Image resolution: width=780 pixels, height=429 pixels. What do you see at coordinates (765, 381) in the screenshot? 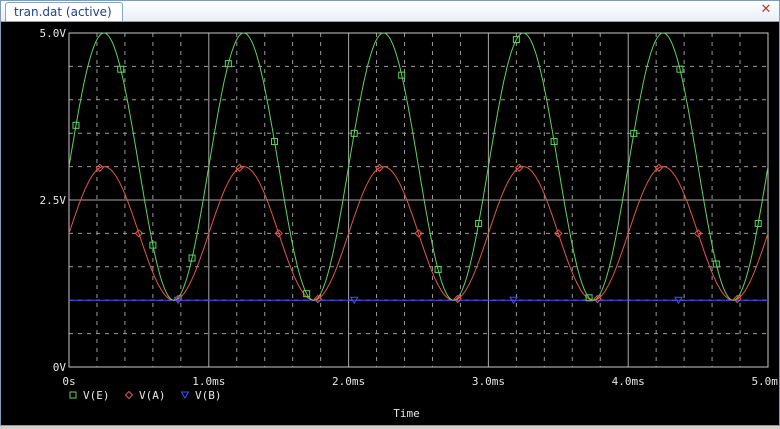
I see `x-tick-label: 5.0ms` at bounding box center [765, 381].